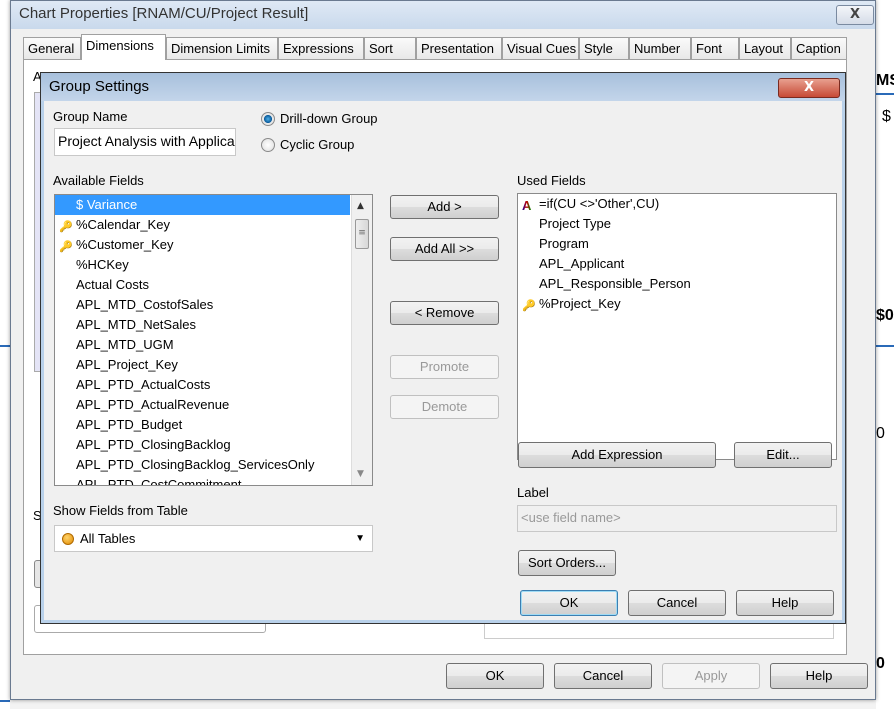  Describe the element at coordinates (145, 304) in the screenshot. I see `field-label: APL_MTD_CostofSales` at that location.